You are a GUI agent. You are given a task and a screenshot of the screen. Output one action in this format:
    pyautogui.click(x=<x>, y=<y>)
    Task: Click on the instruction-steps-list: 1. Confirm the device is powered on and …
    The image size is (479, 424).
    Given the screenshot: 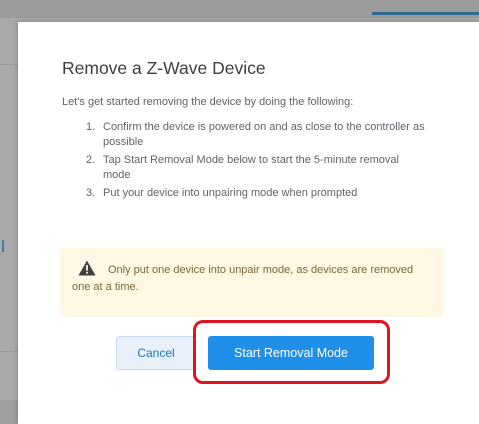 What is the action you would take?
    pyautogui.click(x=256, y=162)
    